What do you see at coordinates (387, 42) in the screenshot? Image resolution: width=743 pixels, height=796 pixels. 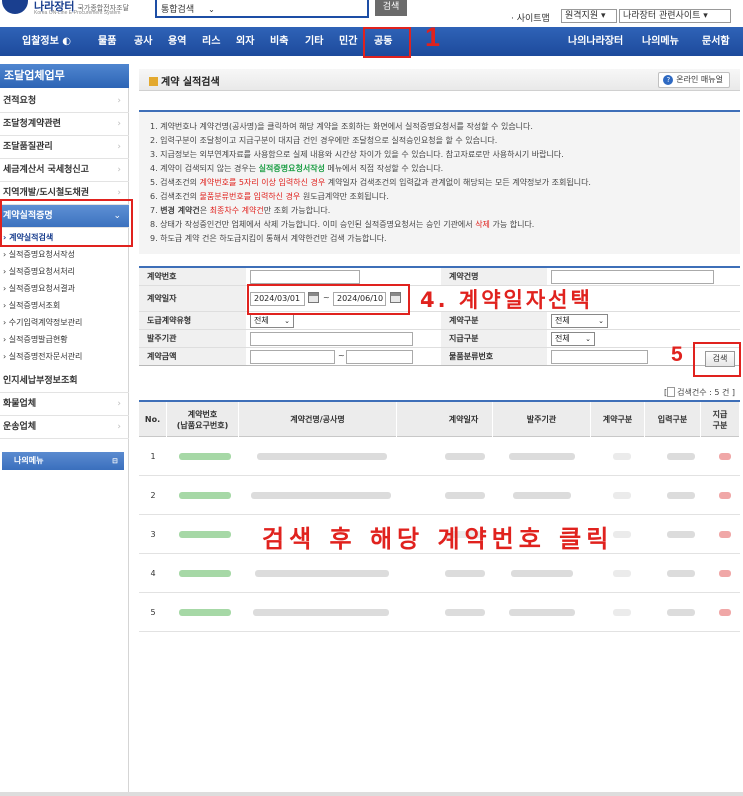 I see `joint-highlight-box` at bounding box center [387, 42].